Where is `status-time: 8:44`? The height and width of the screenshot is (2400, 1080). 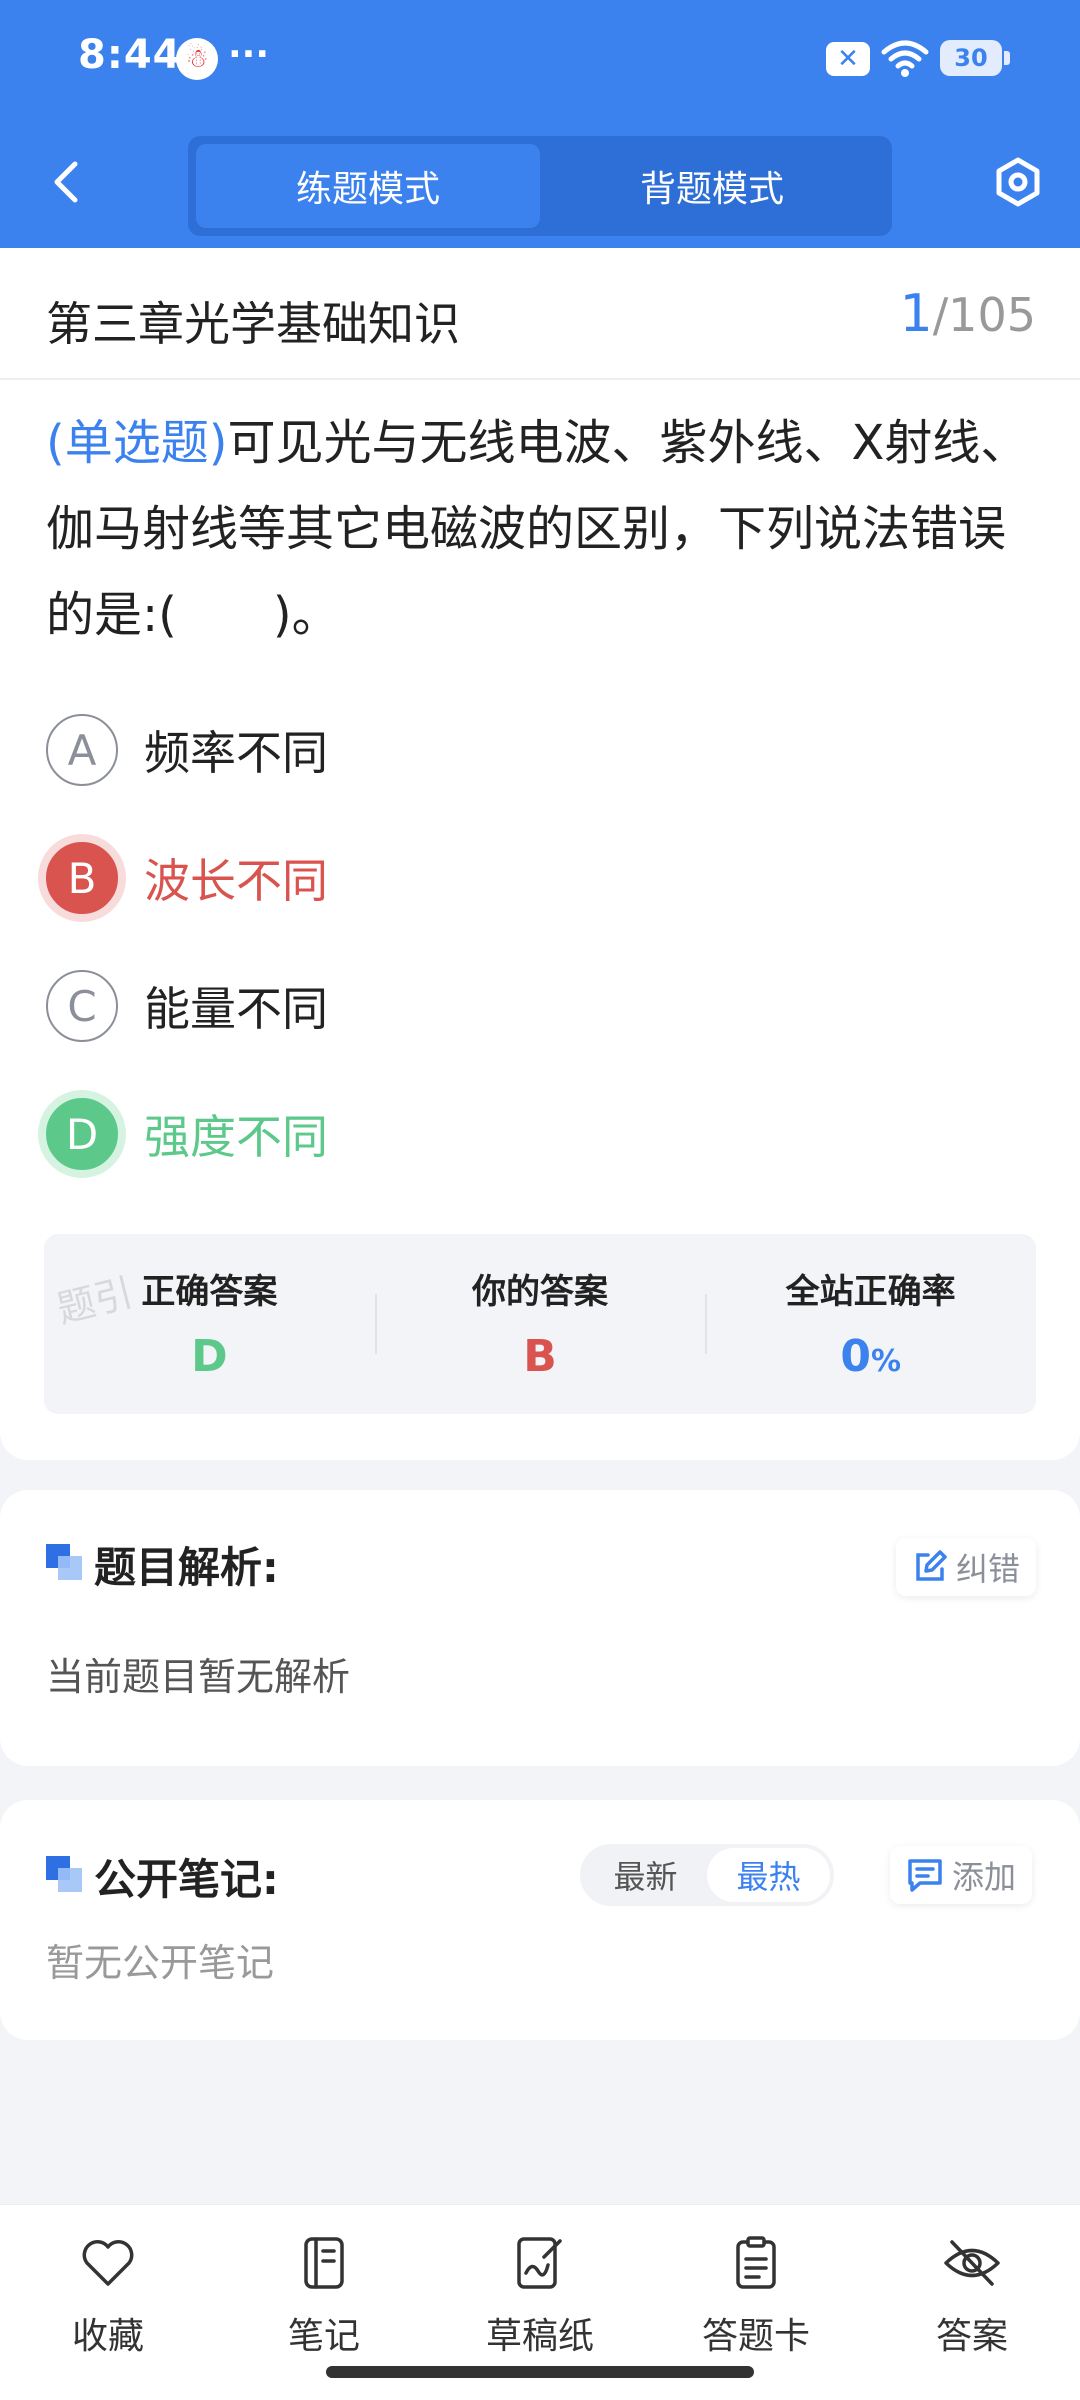
status-time: 8:44 is located at coordinates (130, 55).